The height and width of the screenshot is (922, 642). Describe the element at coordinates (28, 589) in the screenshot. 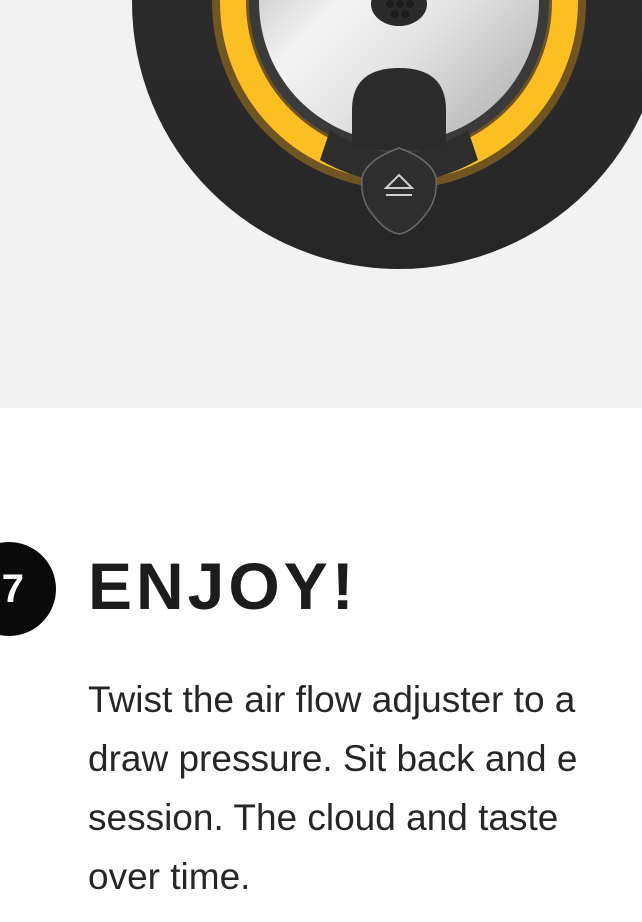

I see `step-number-badge: 7` at that location.